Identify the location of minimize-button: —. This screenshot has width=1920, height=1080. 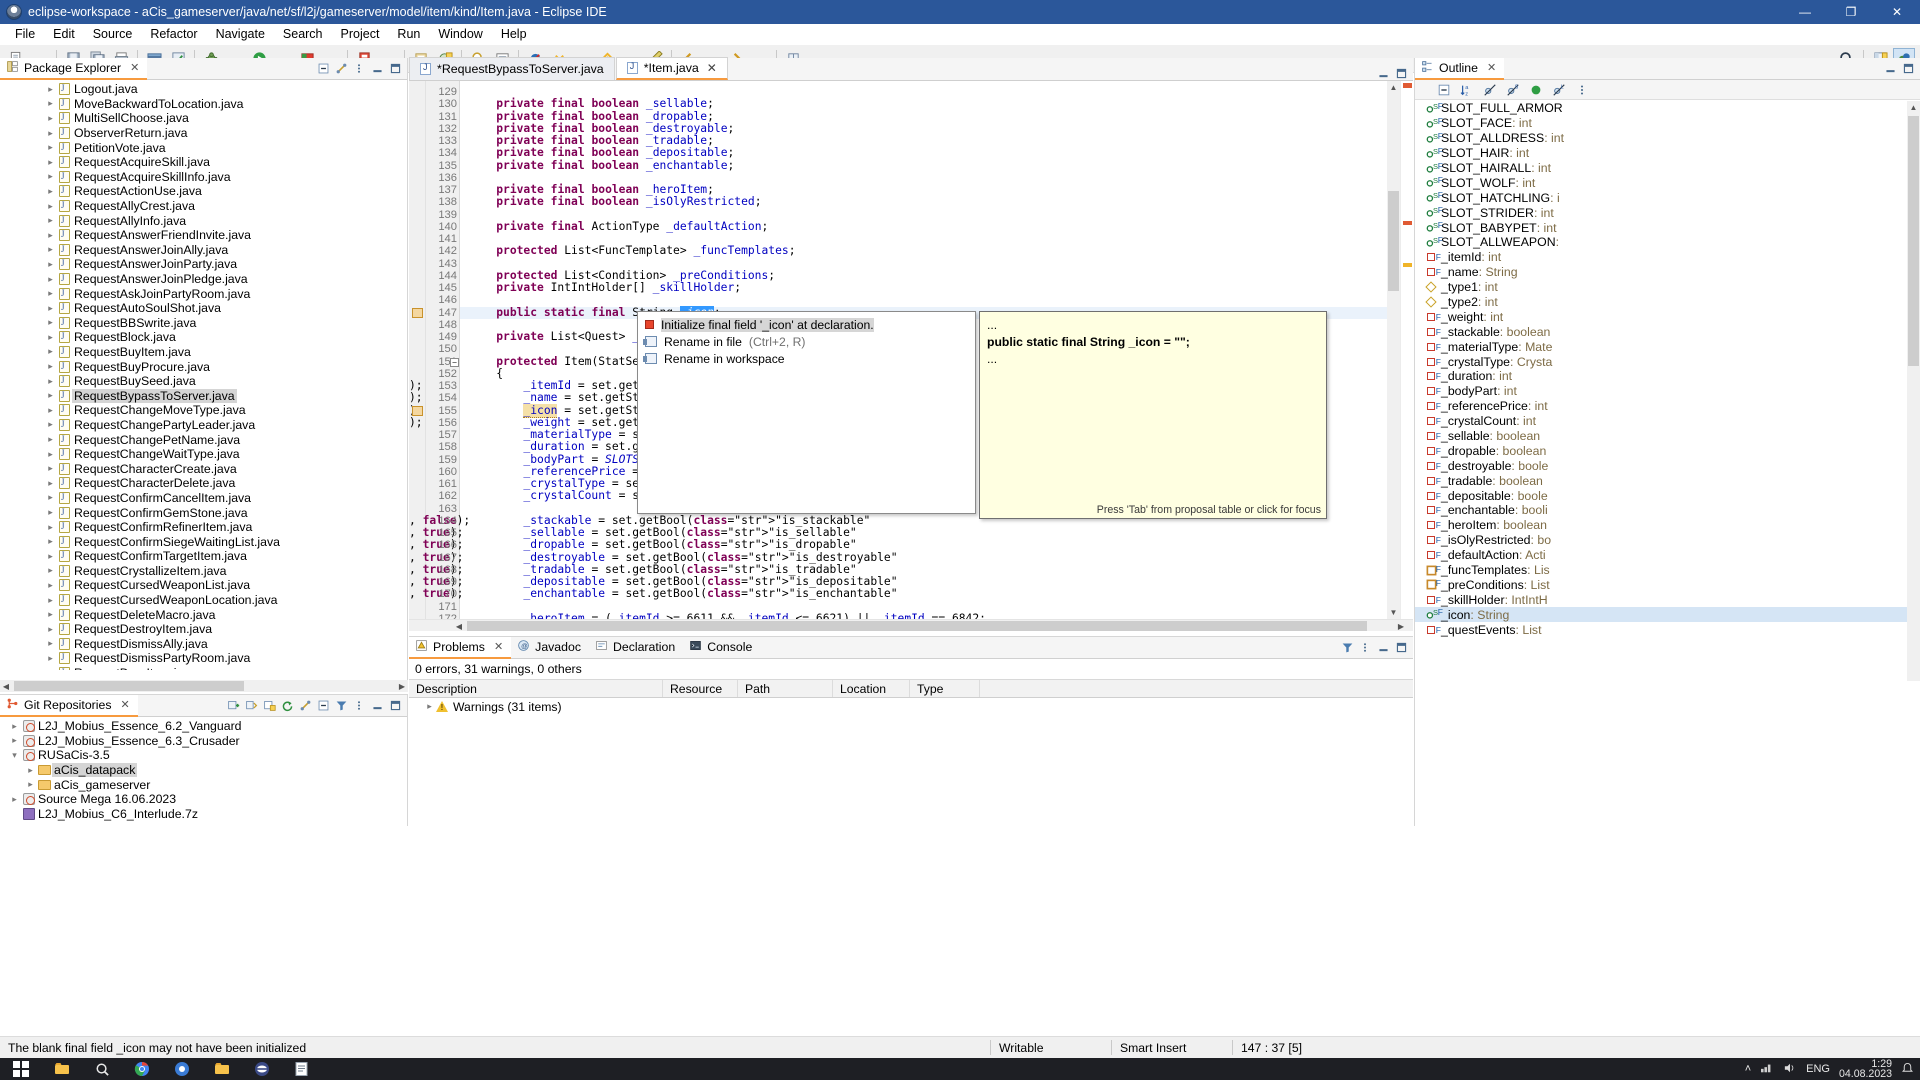
(1805, 12).